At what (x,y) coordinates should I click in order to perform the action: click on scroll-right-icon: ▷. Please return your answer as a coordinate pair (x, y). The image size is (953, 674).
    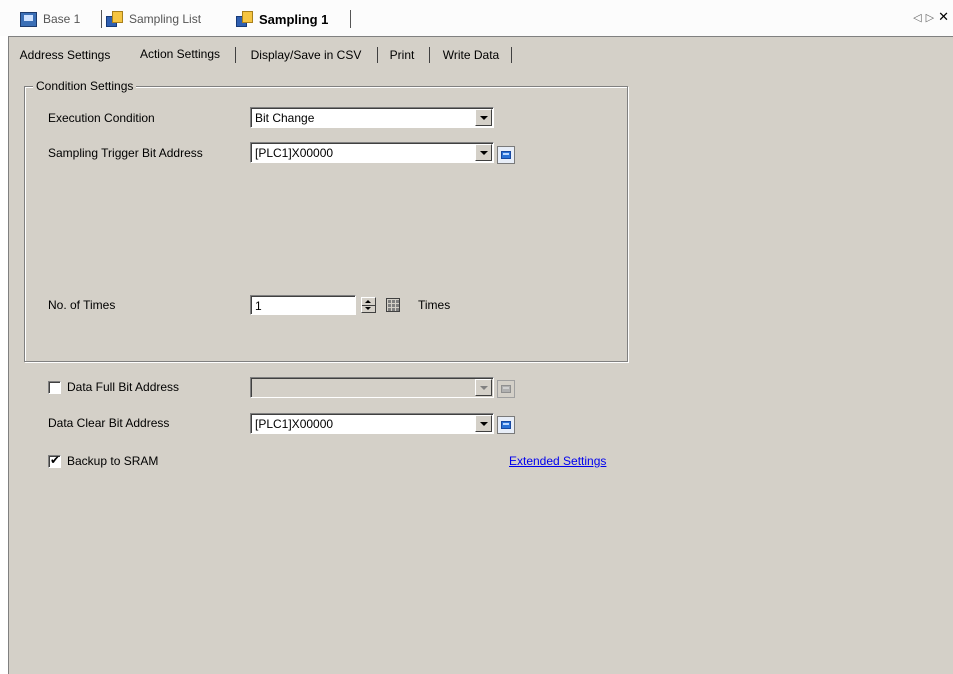
    Looking at the image, I should click on (930, 17).